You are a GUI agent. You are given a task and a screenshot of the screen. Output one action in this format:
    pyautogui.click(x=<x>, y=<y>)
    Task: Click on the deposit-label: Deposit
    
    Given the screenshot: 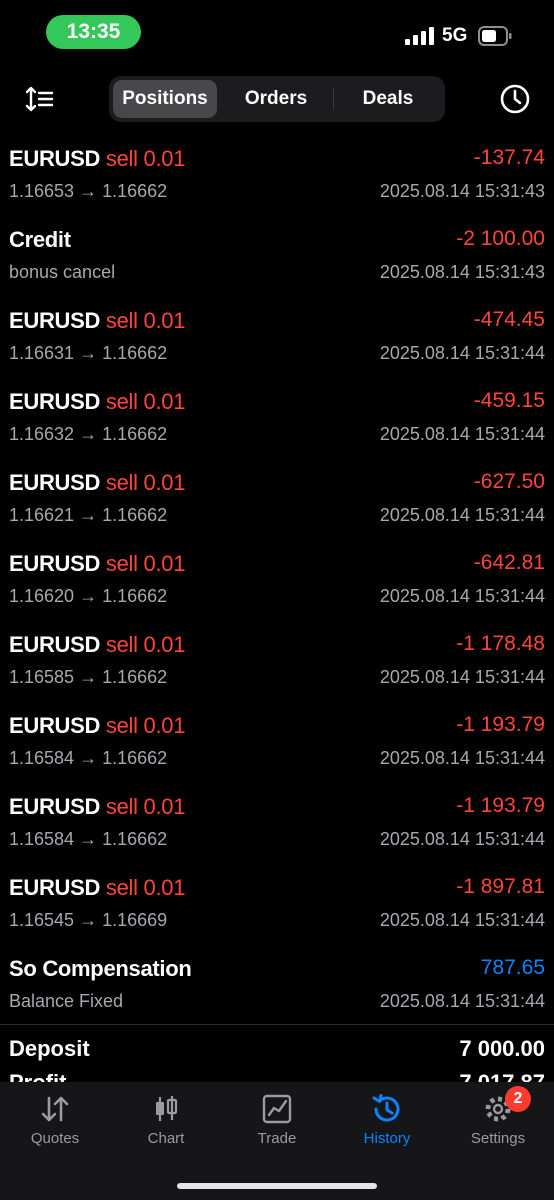 What is the action you would take?
    pyautogui.click(x=49, y=1048)
    